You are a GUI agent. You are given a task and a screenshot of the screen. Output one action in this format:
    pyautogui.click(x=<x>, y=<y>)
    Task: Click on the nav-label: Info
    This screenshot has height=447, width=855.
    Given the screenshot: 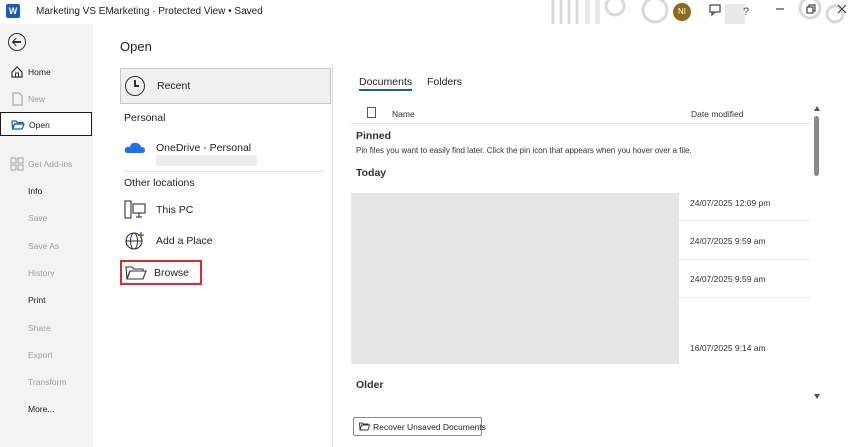 What is the action you would take?
    pyautogui.click(x=35, y=191)
    